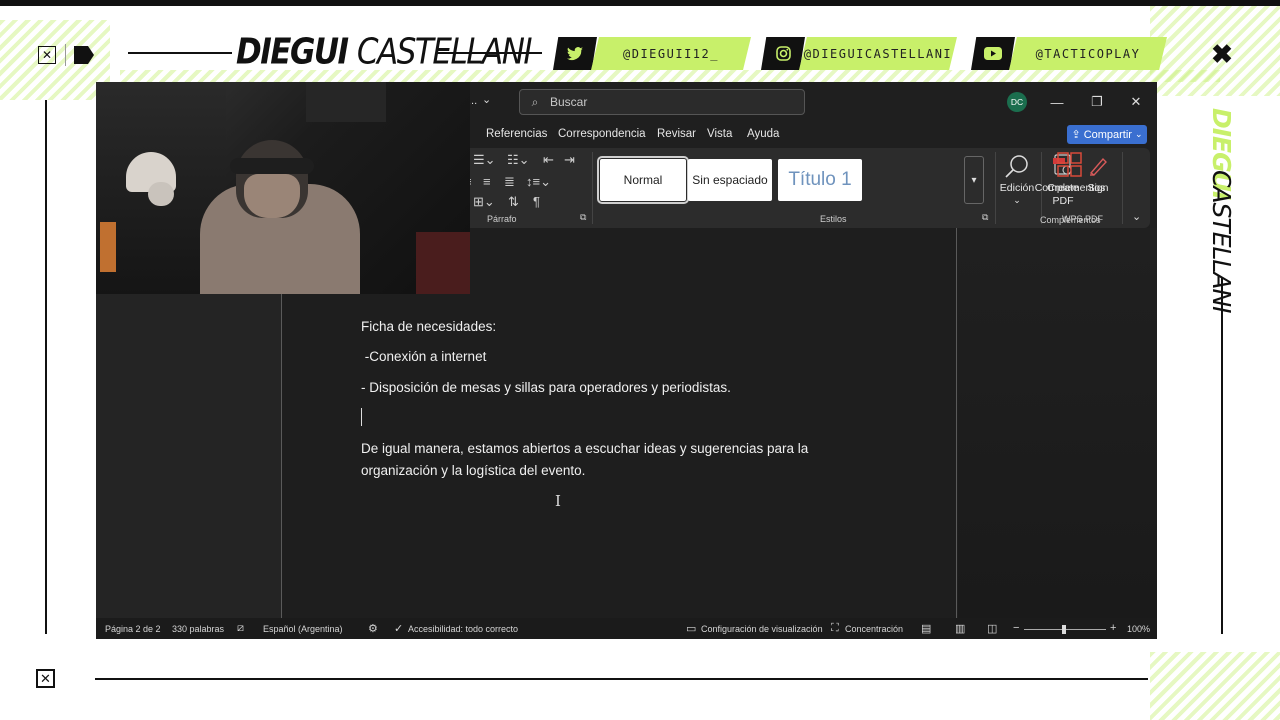 The height and width of the screenshot is (720, 1280). What do you see at coordinates (643, 180) in the screenshot?
I see `style-normal: Normal` at bounding box center [643, 180].